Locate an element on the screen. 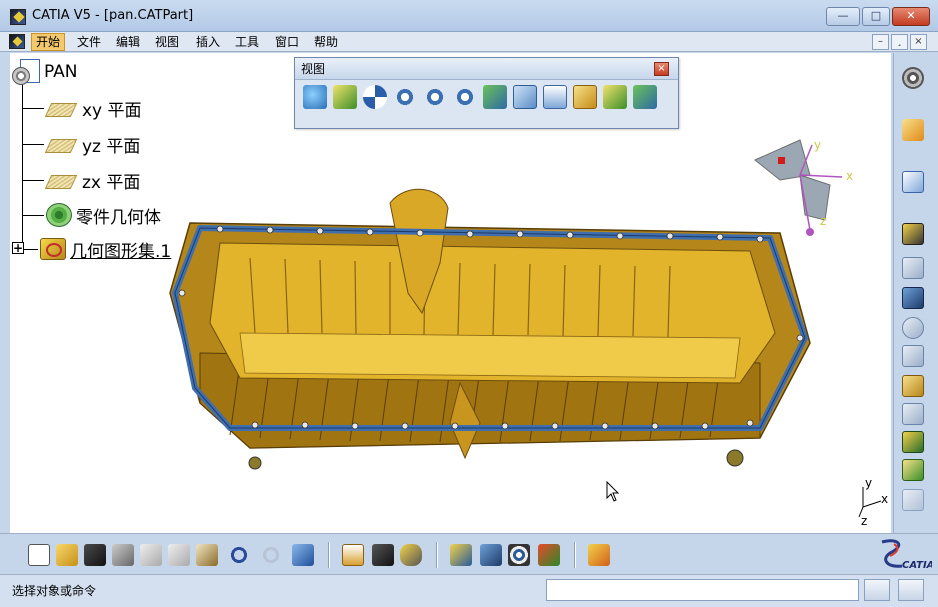  tree-node-part-body: 零件几何体 is located at coordinates (91, 215).